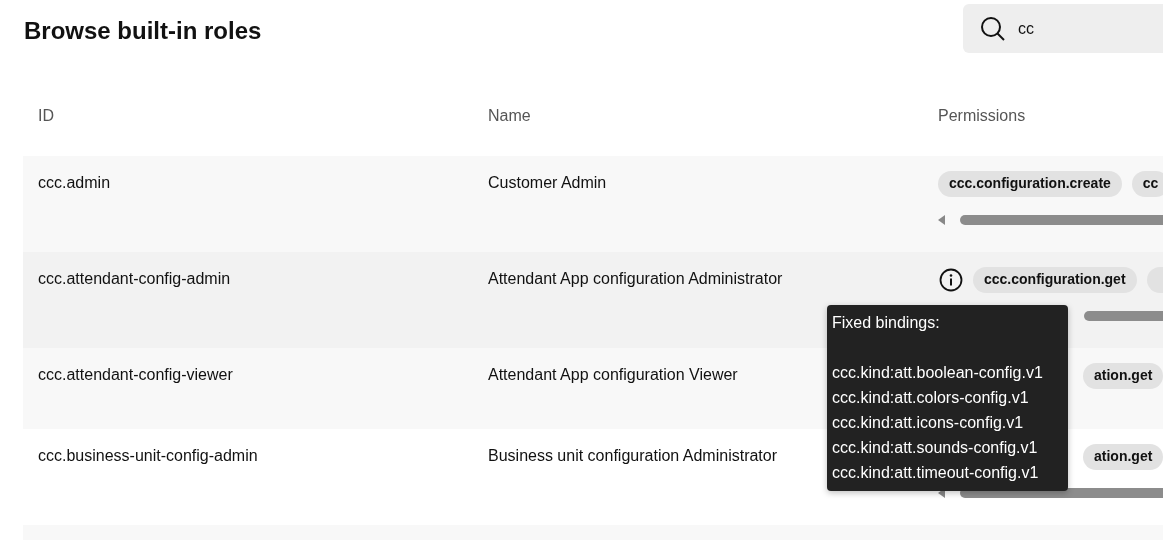  Describe the element at coordinates (886, 323) in the screenshot. I see `tooltip-title: Fixed bindings:` at that location.